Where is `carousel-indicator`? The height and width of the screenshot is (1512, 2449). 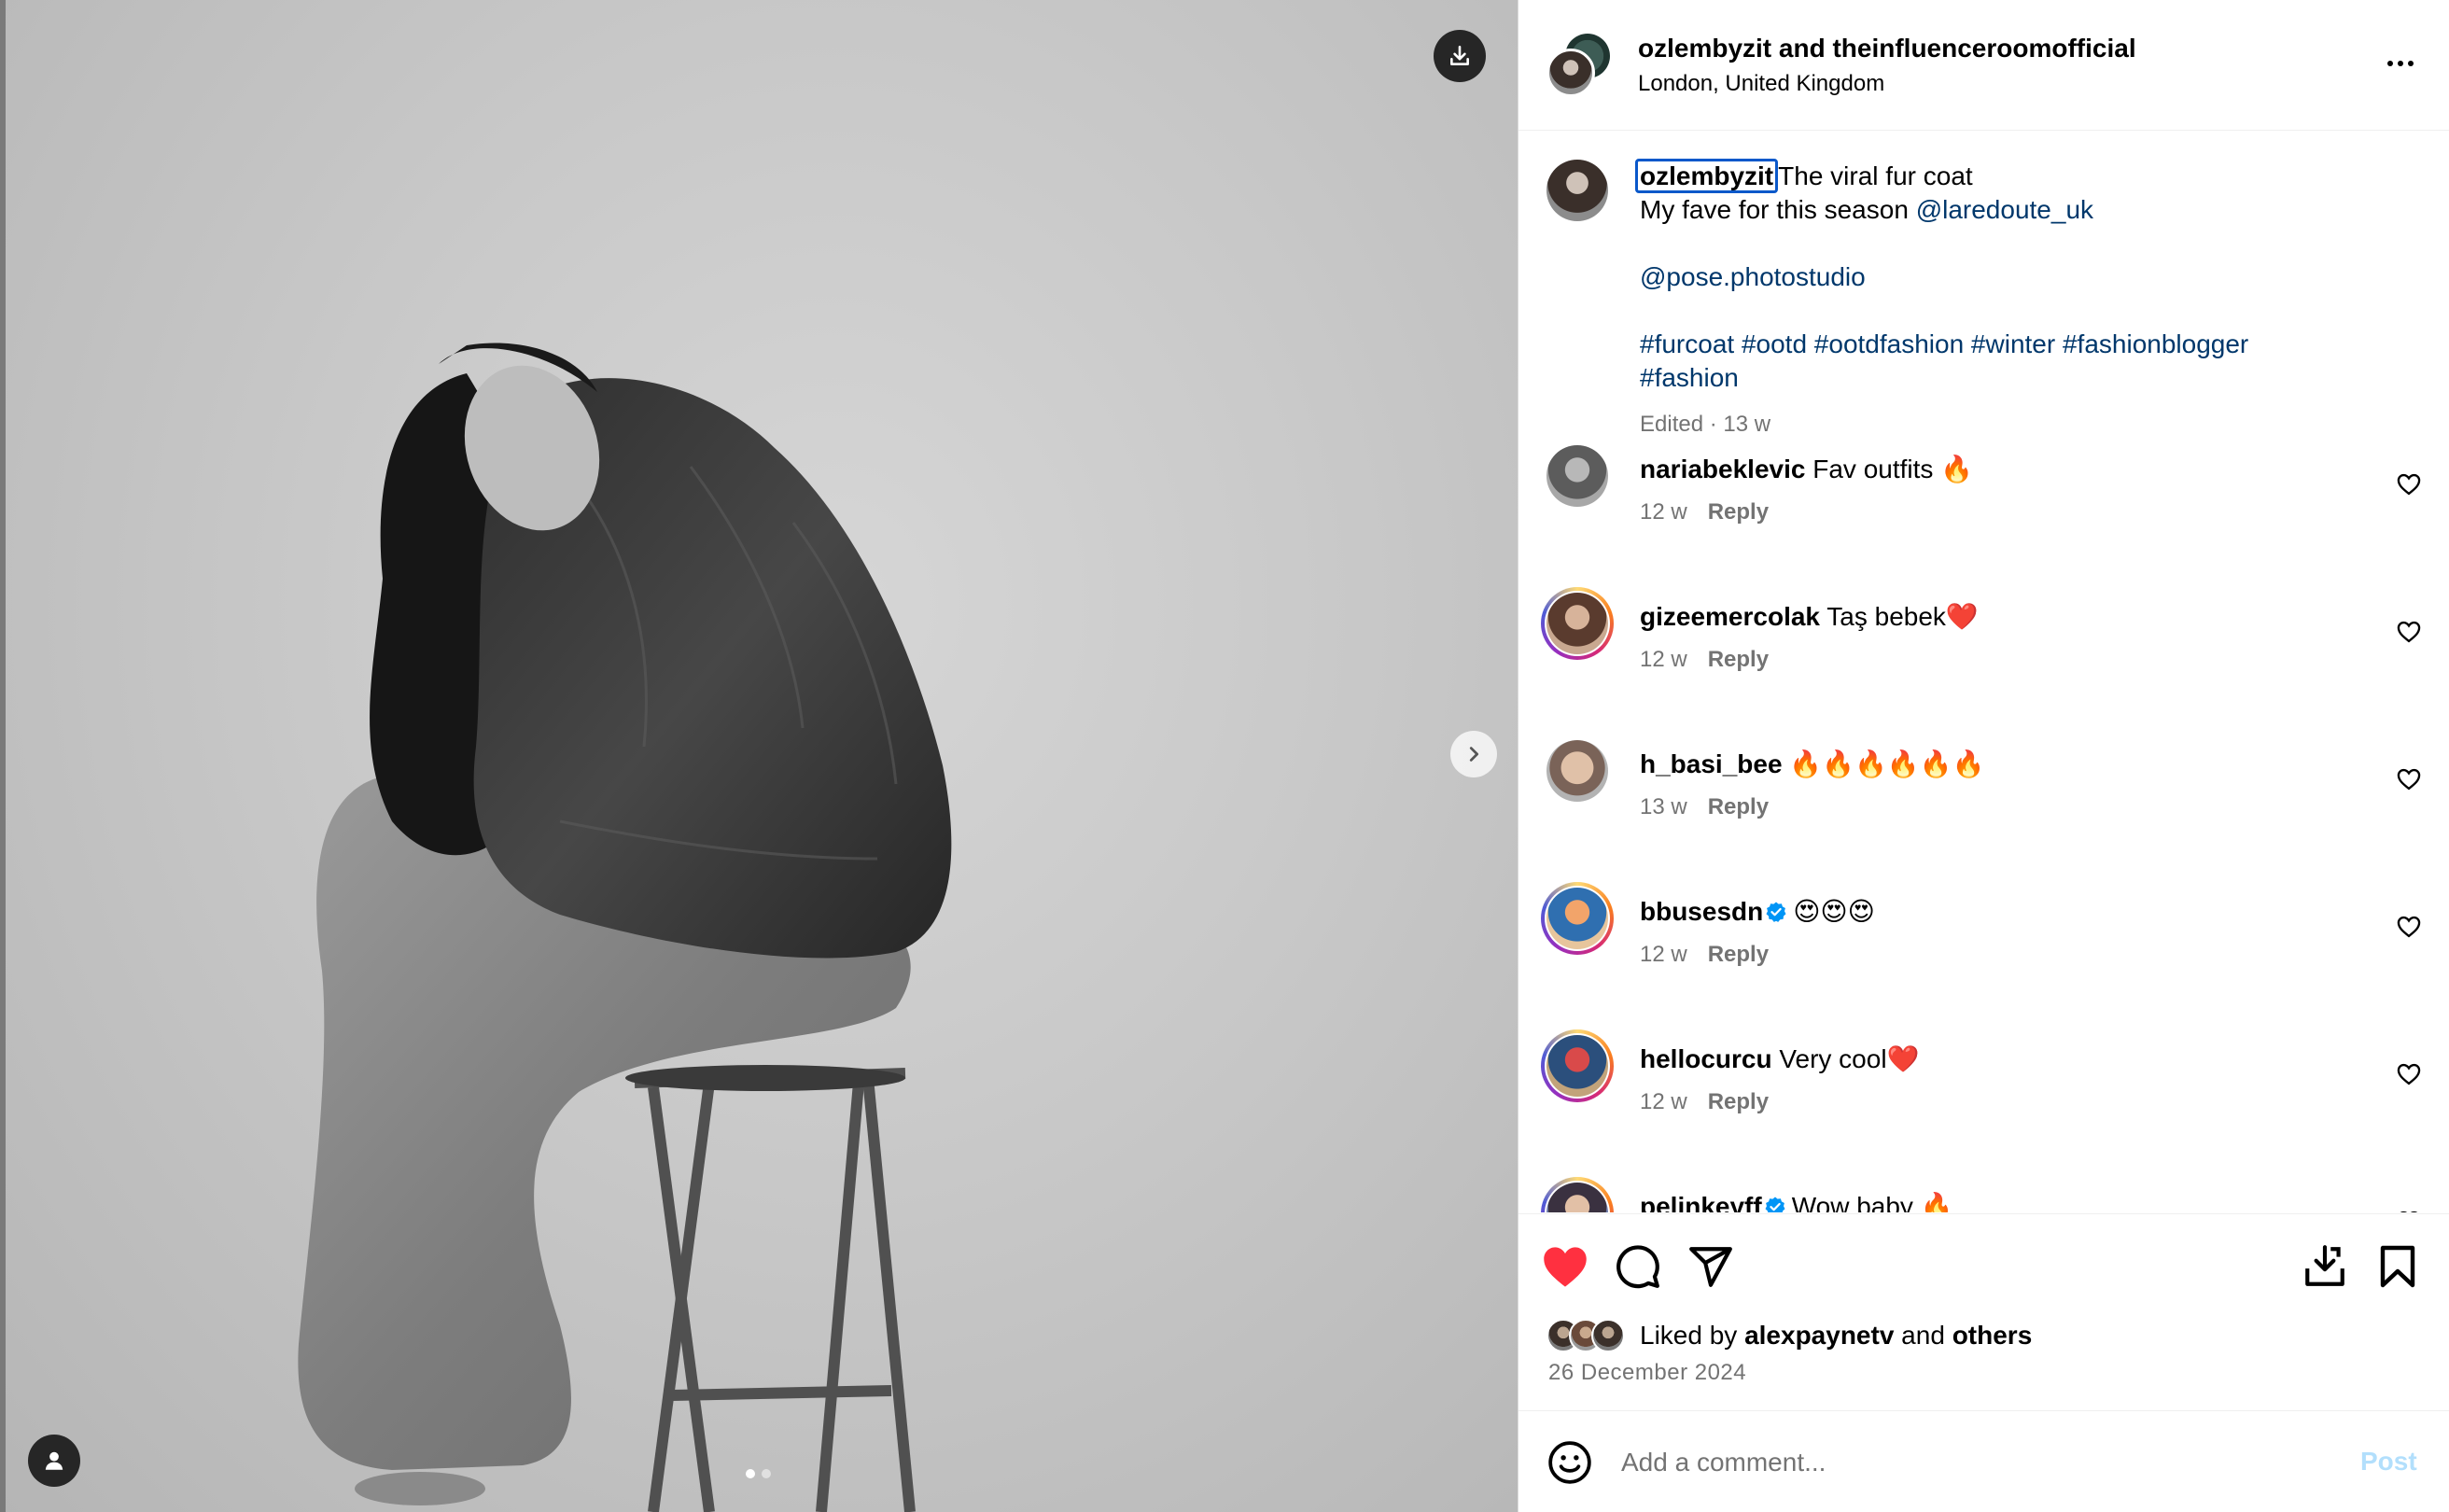
carousel-indicator is located at coordinates (758, 1473).